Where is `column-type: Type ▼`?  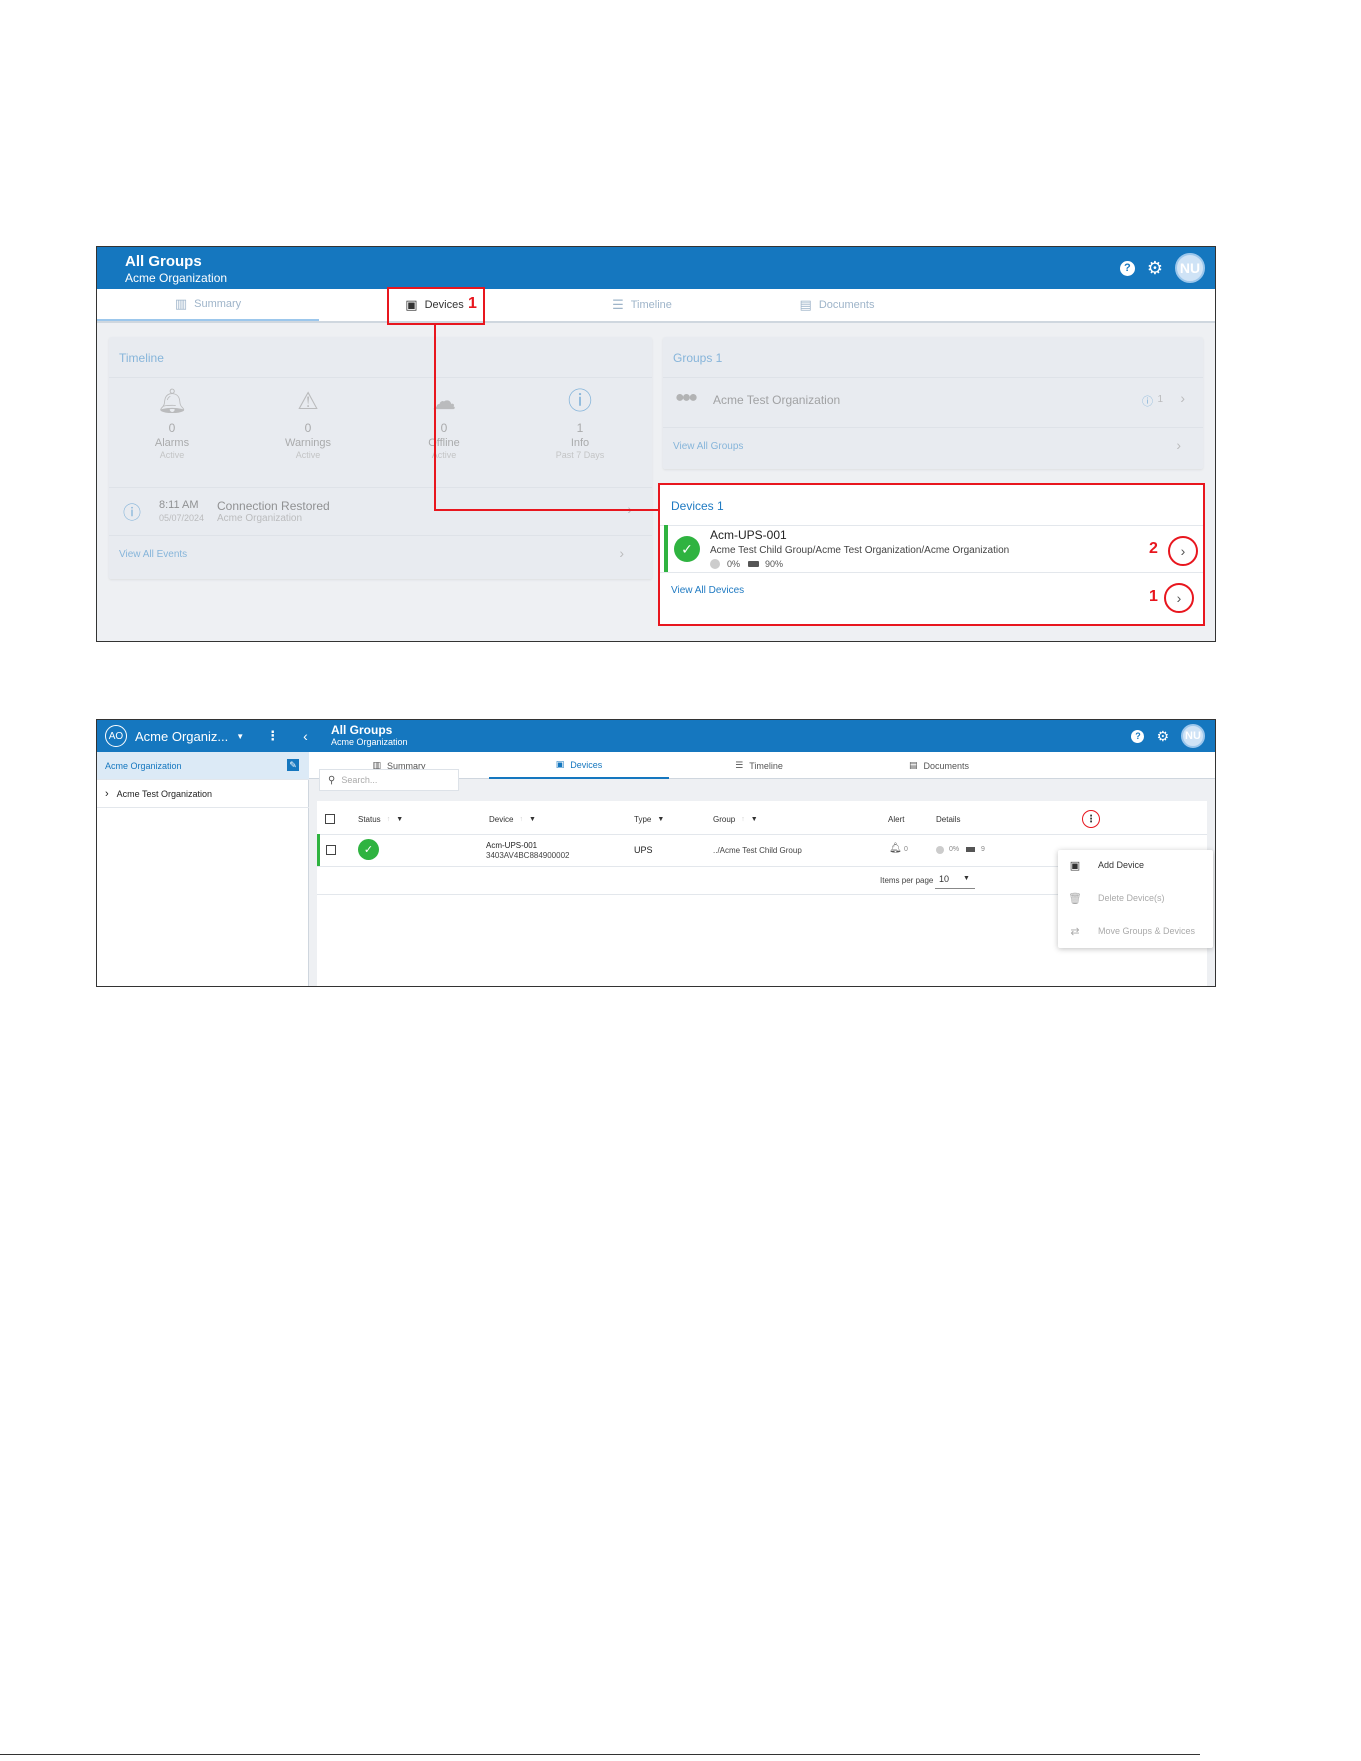 column-type: Type ▼ is located at coordinates (649, 819).